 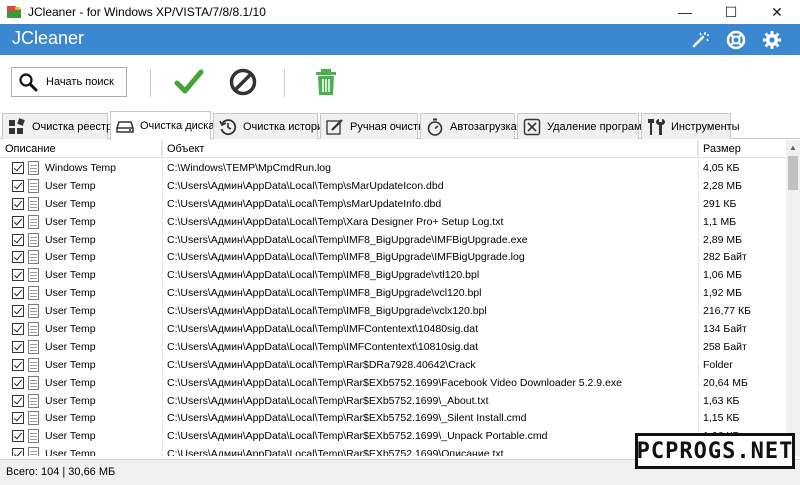 What do you see at coordinates (17, 127) in the screenshot?
I see `registry-icon` at bounding box center [17, 127].